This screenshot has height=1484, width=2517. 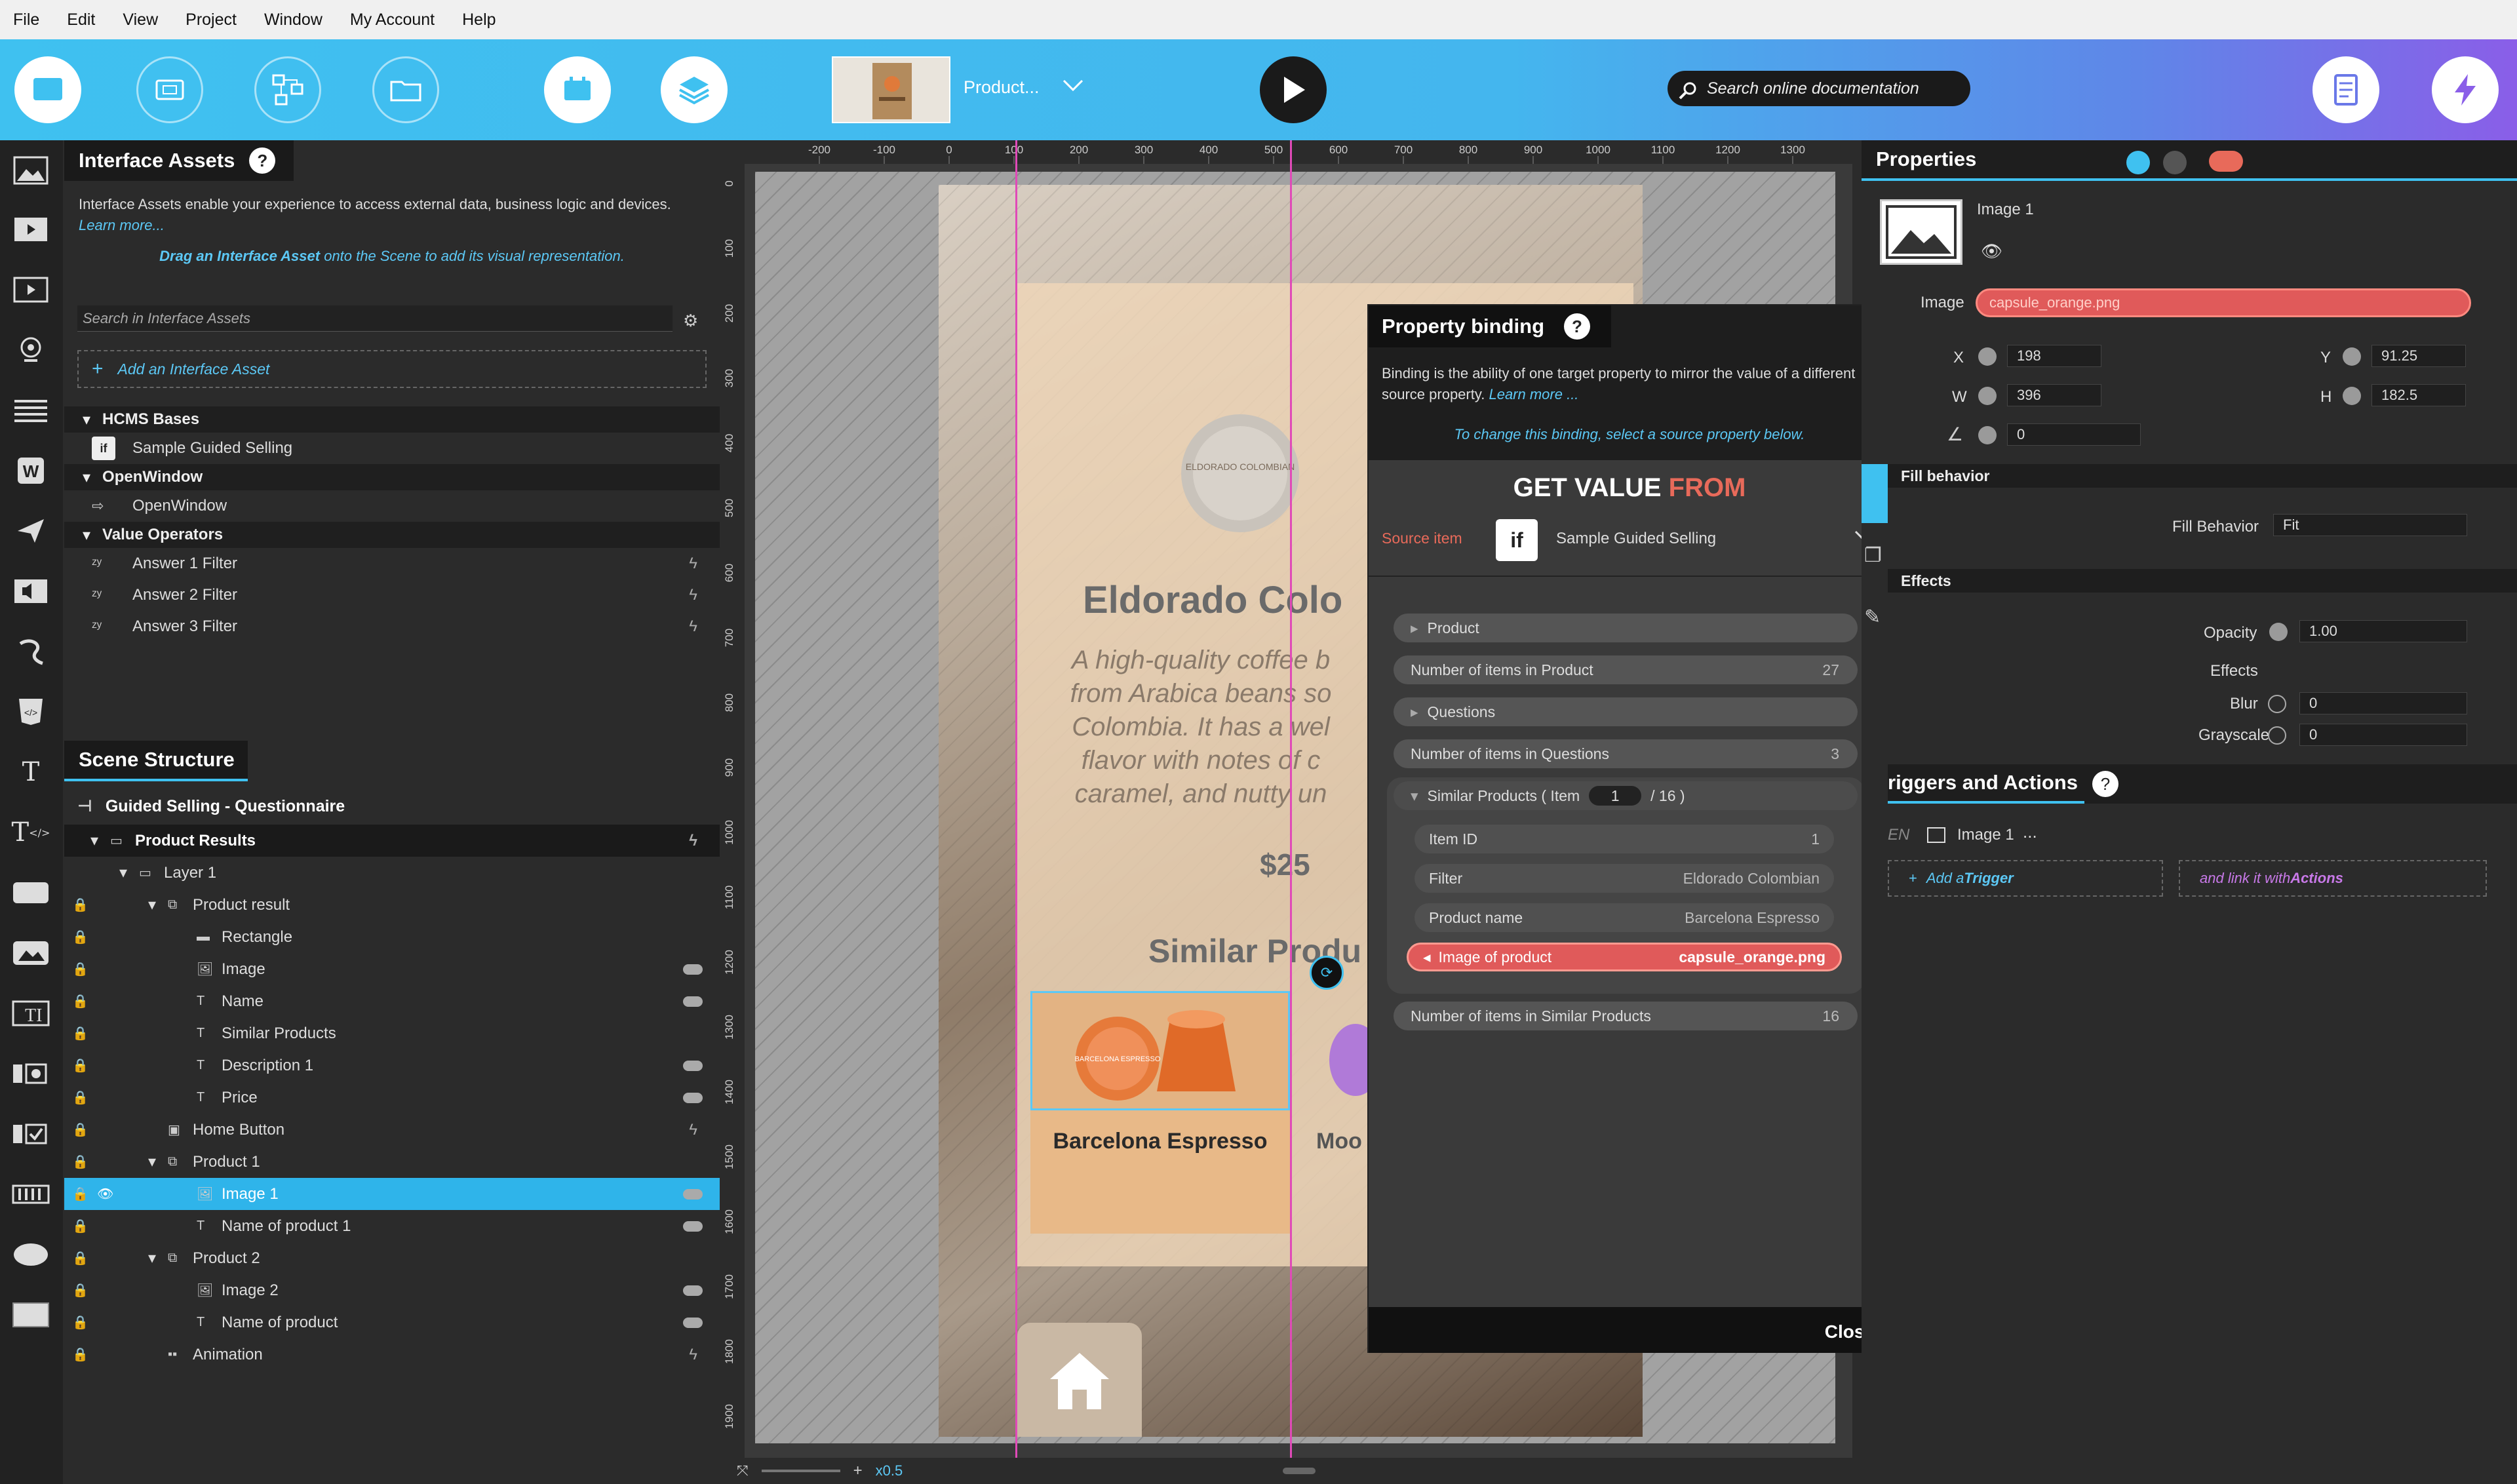 I want to click on scene-root: ⊣ Guided Selling - Questionnaire, so click(x=392, y=806).